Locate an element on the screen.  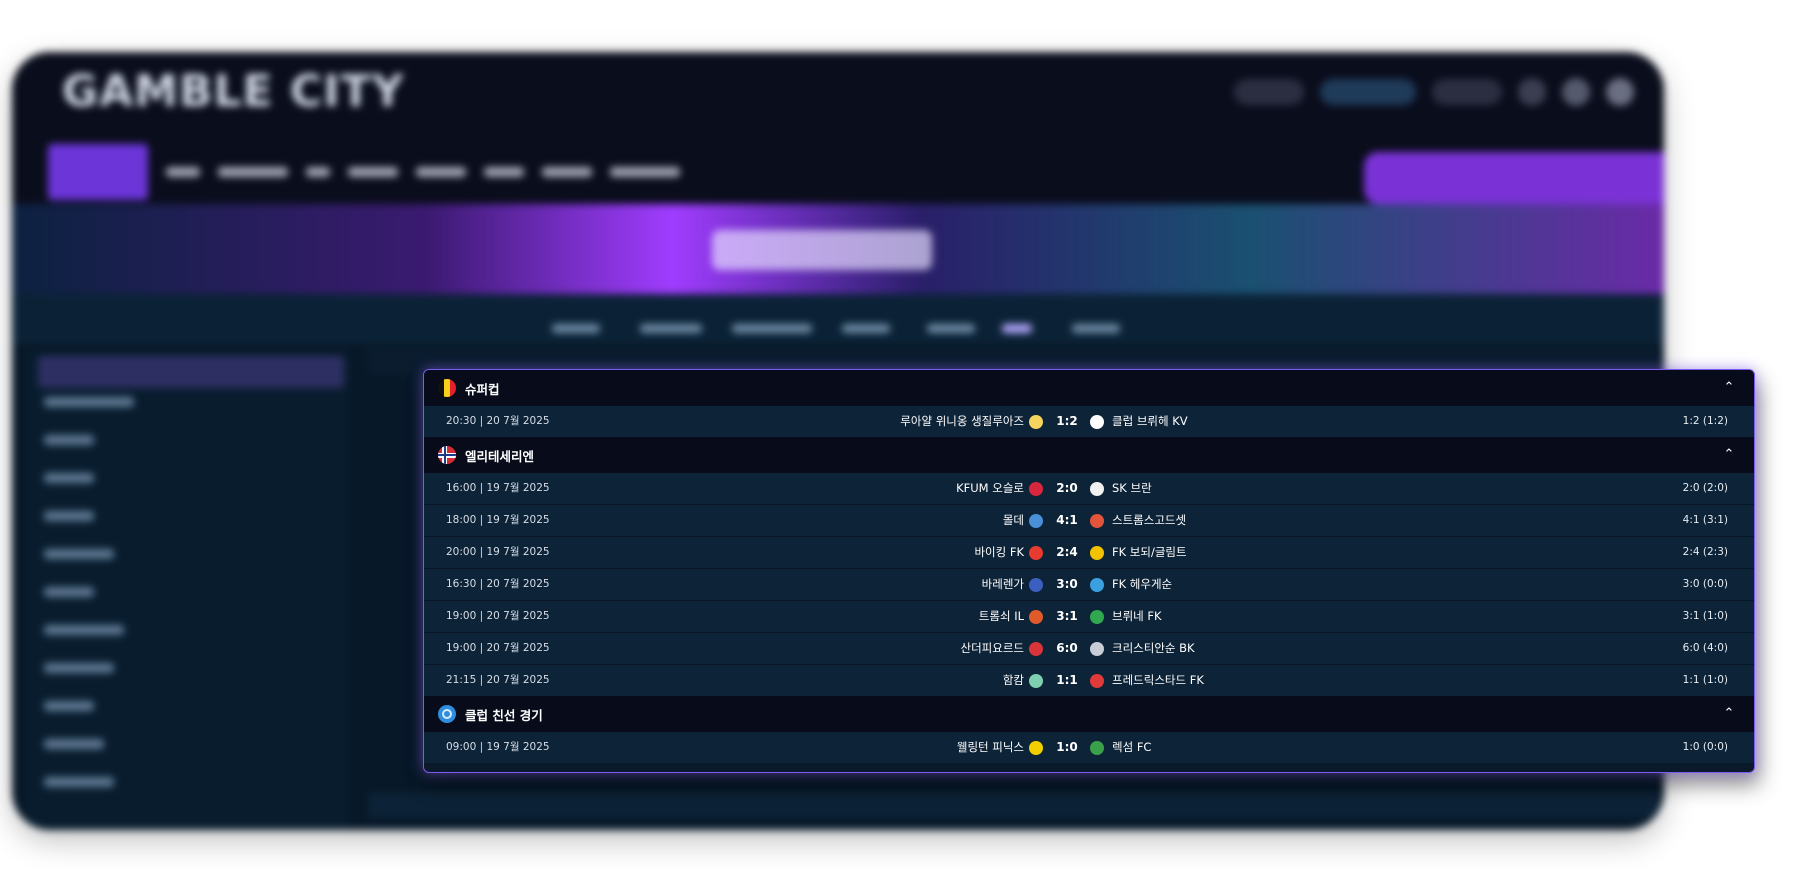
banner-title is located at coordinates (822, 250).